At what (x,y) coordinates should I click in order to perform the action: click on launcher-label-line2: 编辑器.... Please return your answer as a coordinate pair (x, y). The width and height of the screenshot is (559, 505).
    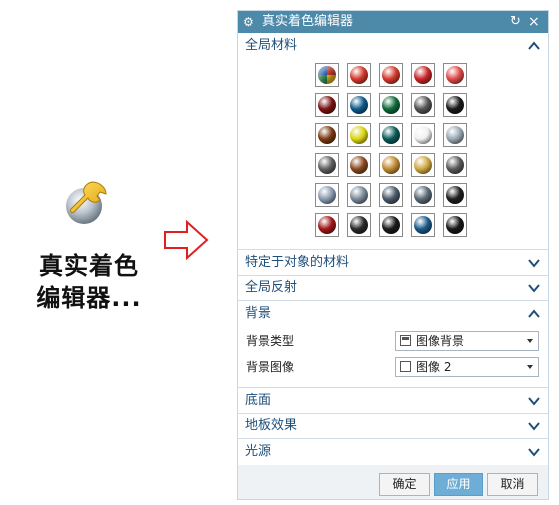
    Looking at the image, I should click on (89, 298).